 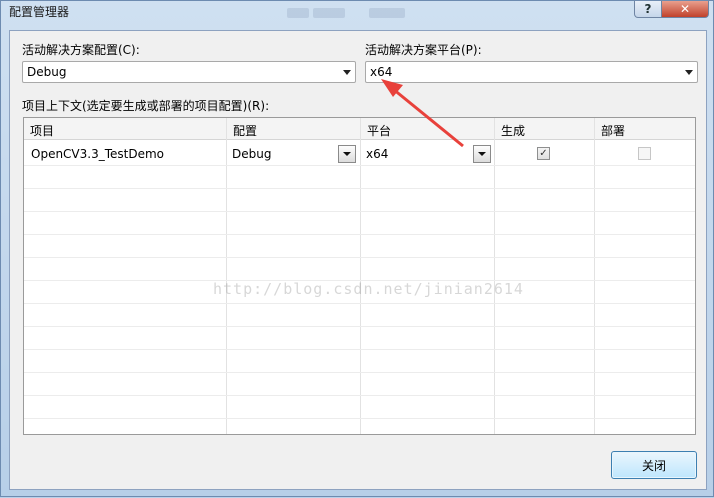 I want to click on solution-platform-dropdown: x64, so click(x=531, y=72).